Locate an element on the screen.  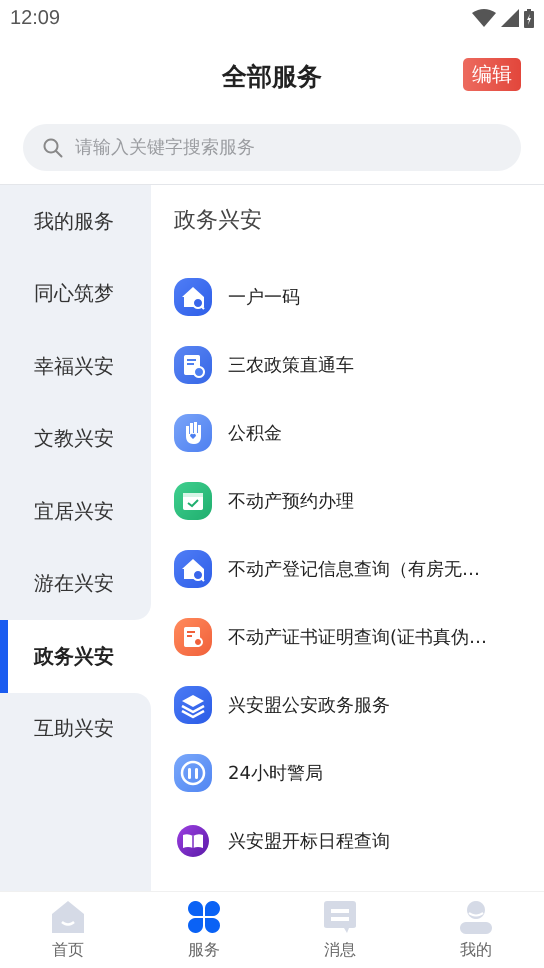
search-field: 请输入关键字搜索服务 is located at coordinates (272, 147).